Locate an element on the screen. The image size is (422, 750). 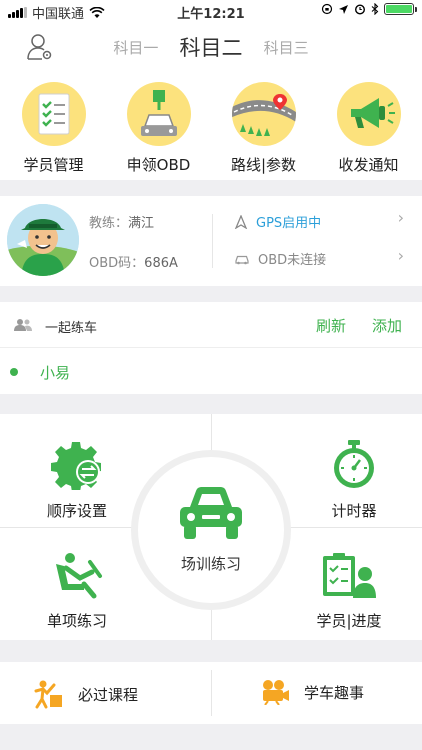
gps-status: GPS启用中 is located at coordinates (289, 223).